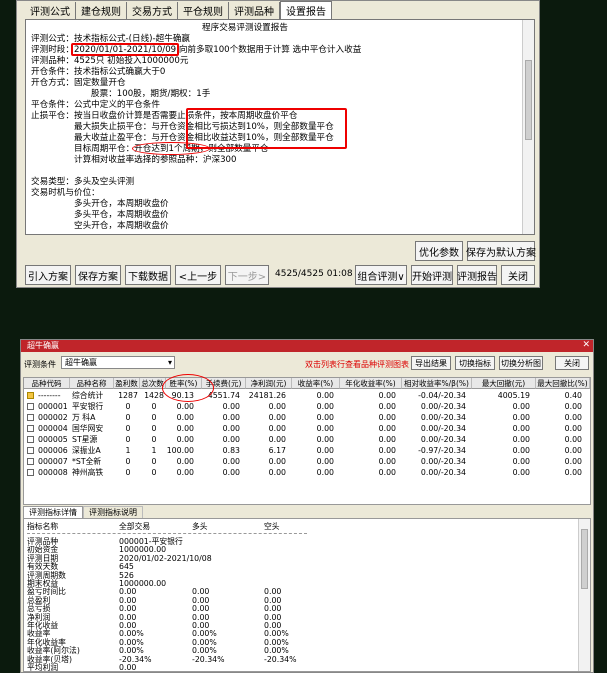  What do you see at coordinates (152, 10) in the screenshot?
I see `tab-trade-method: 交易方式` at bounding box center [152, 10].